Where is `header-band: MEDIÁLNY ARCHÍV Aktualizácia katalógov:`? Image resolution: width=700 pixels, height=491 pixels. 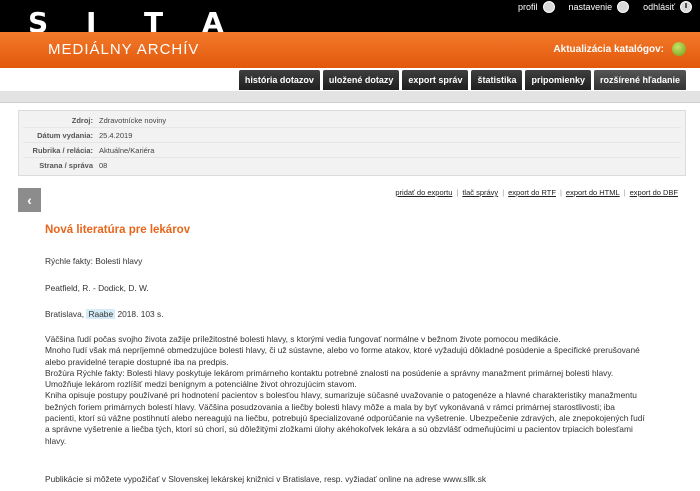
header-band: MEDIÁLNY ARCHÍV Aktualizácia katalógov: is located at coordinates (350, 50).